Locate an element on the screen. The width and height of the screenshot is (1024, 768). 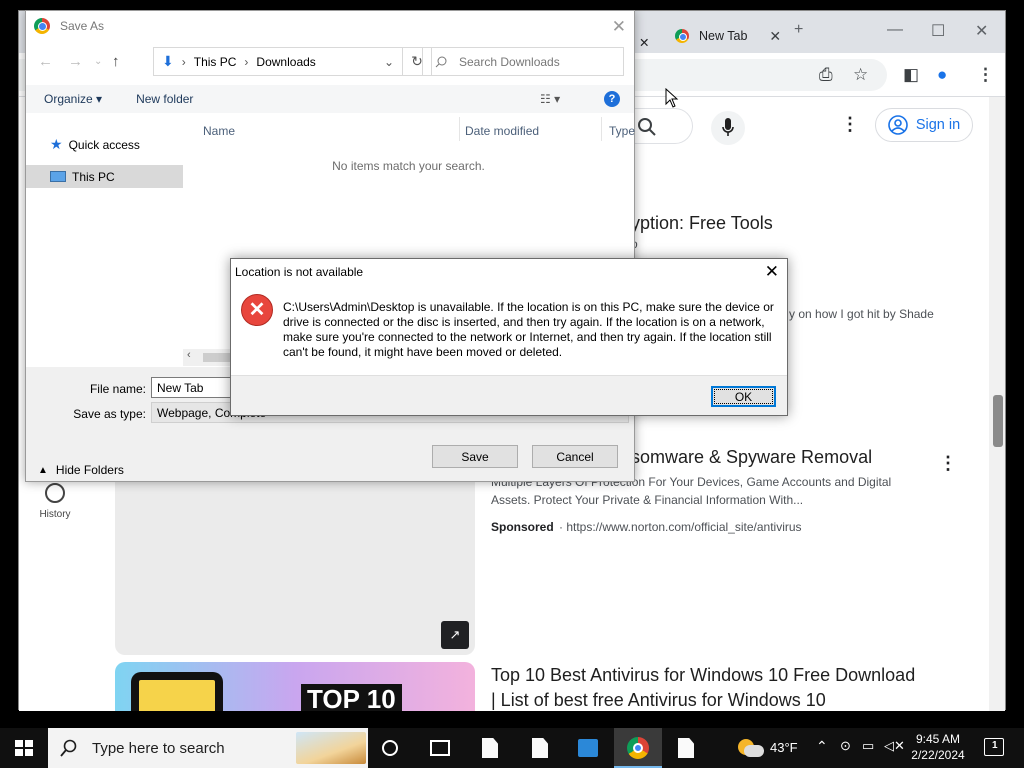
organize-button: Organize ▾ is located at coordinates (73, 99).